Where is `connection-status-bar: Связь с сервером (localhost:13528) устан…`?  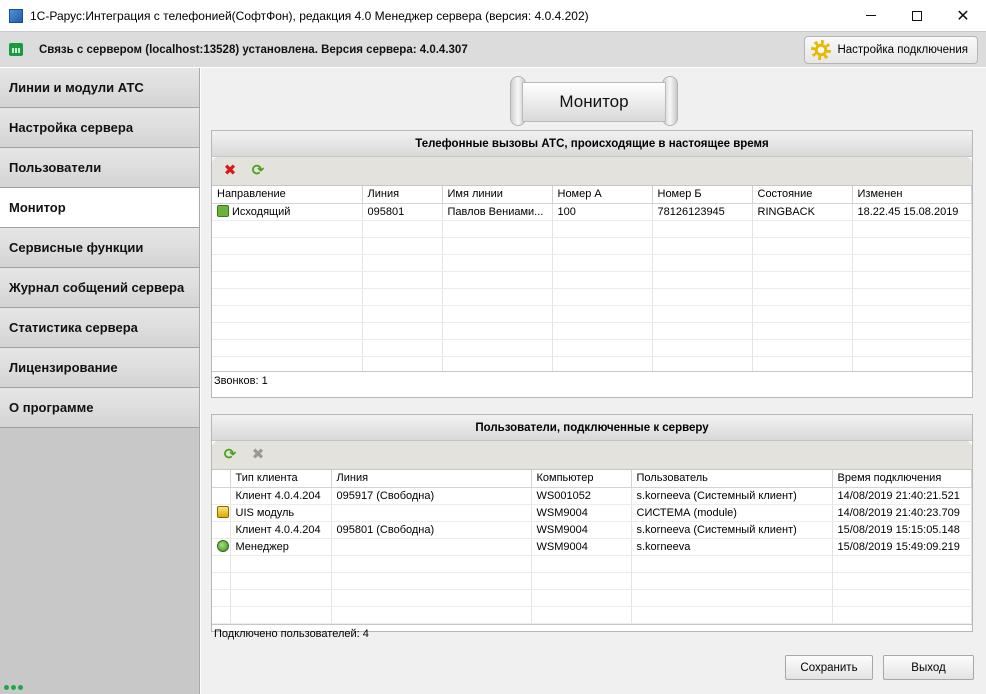 connection-status-bar: Связь с сервером (localhost:13528) устан… is located at coordinates (493, 49).